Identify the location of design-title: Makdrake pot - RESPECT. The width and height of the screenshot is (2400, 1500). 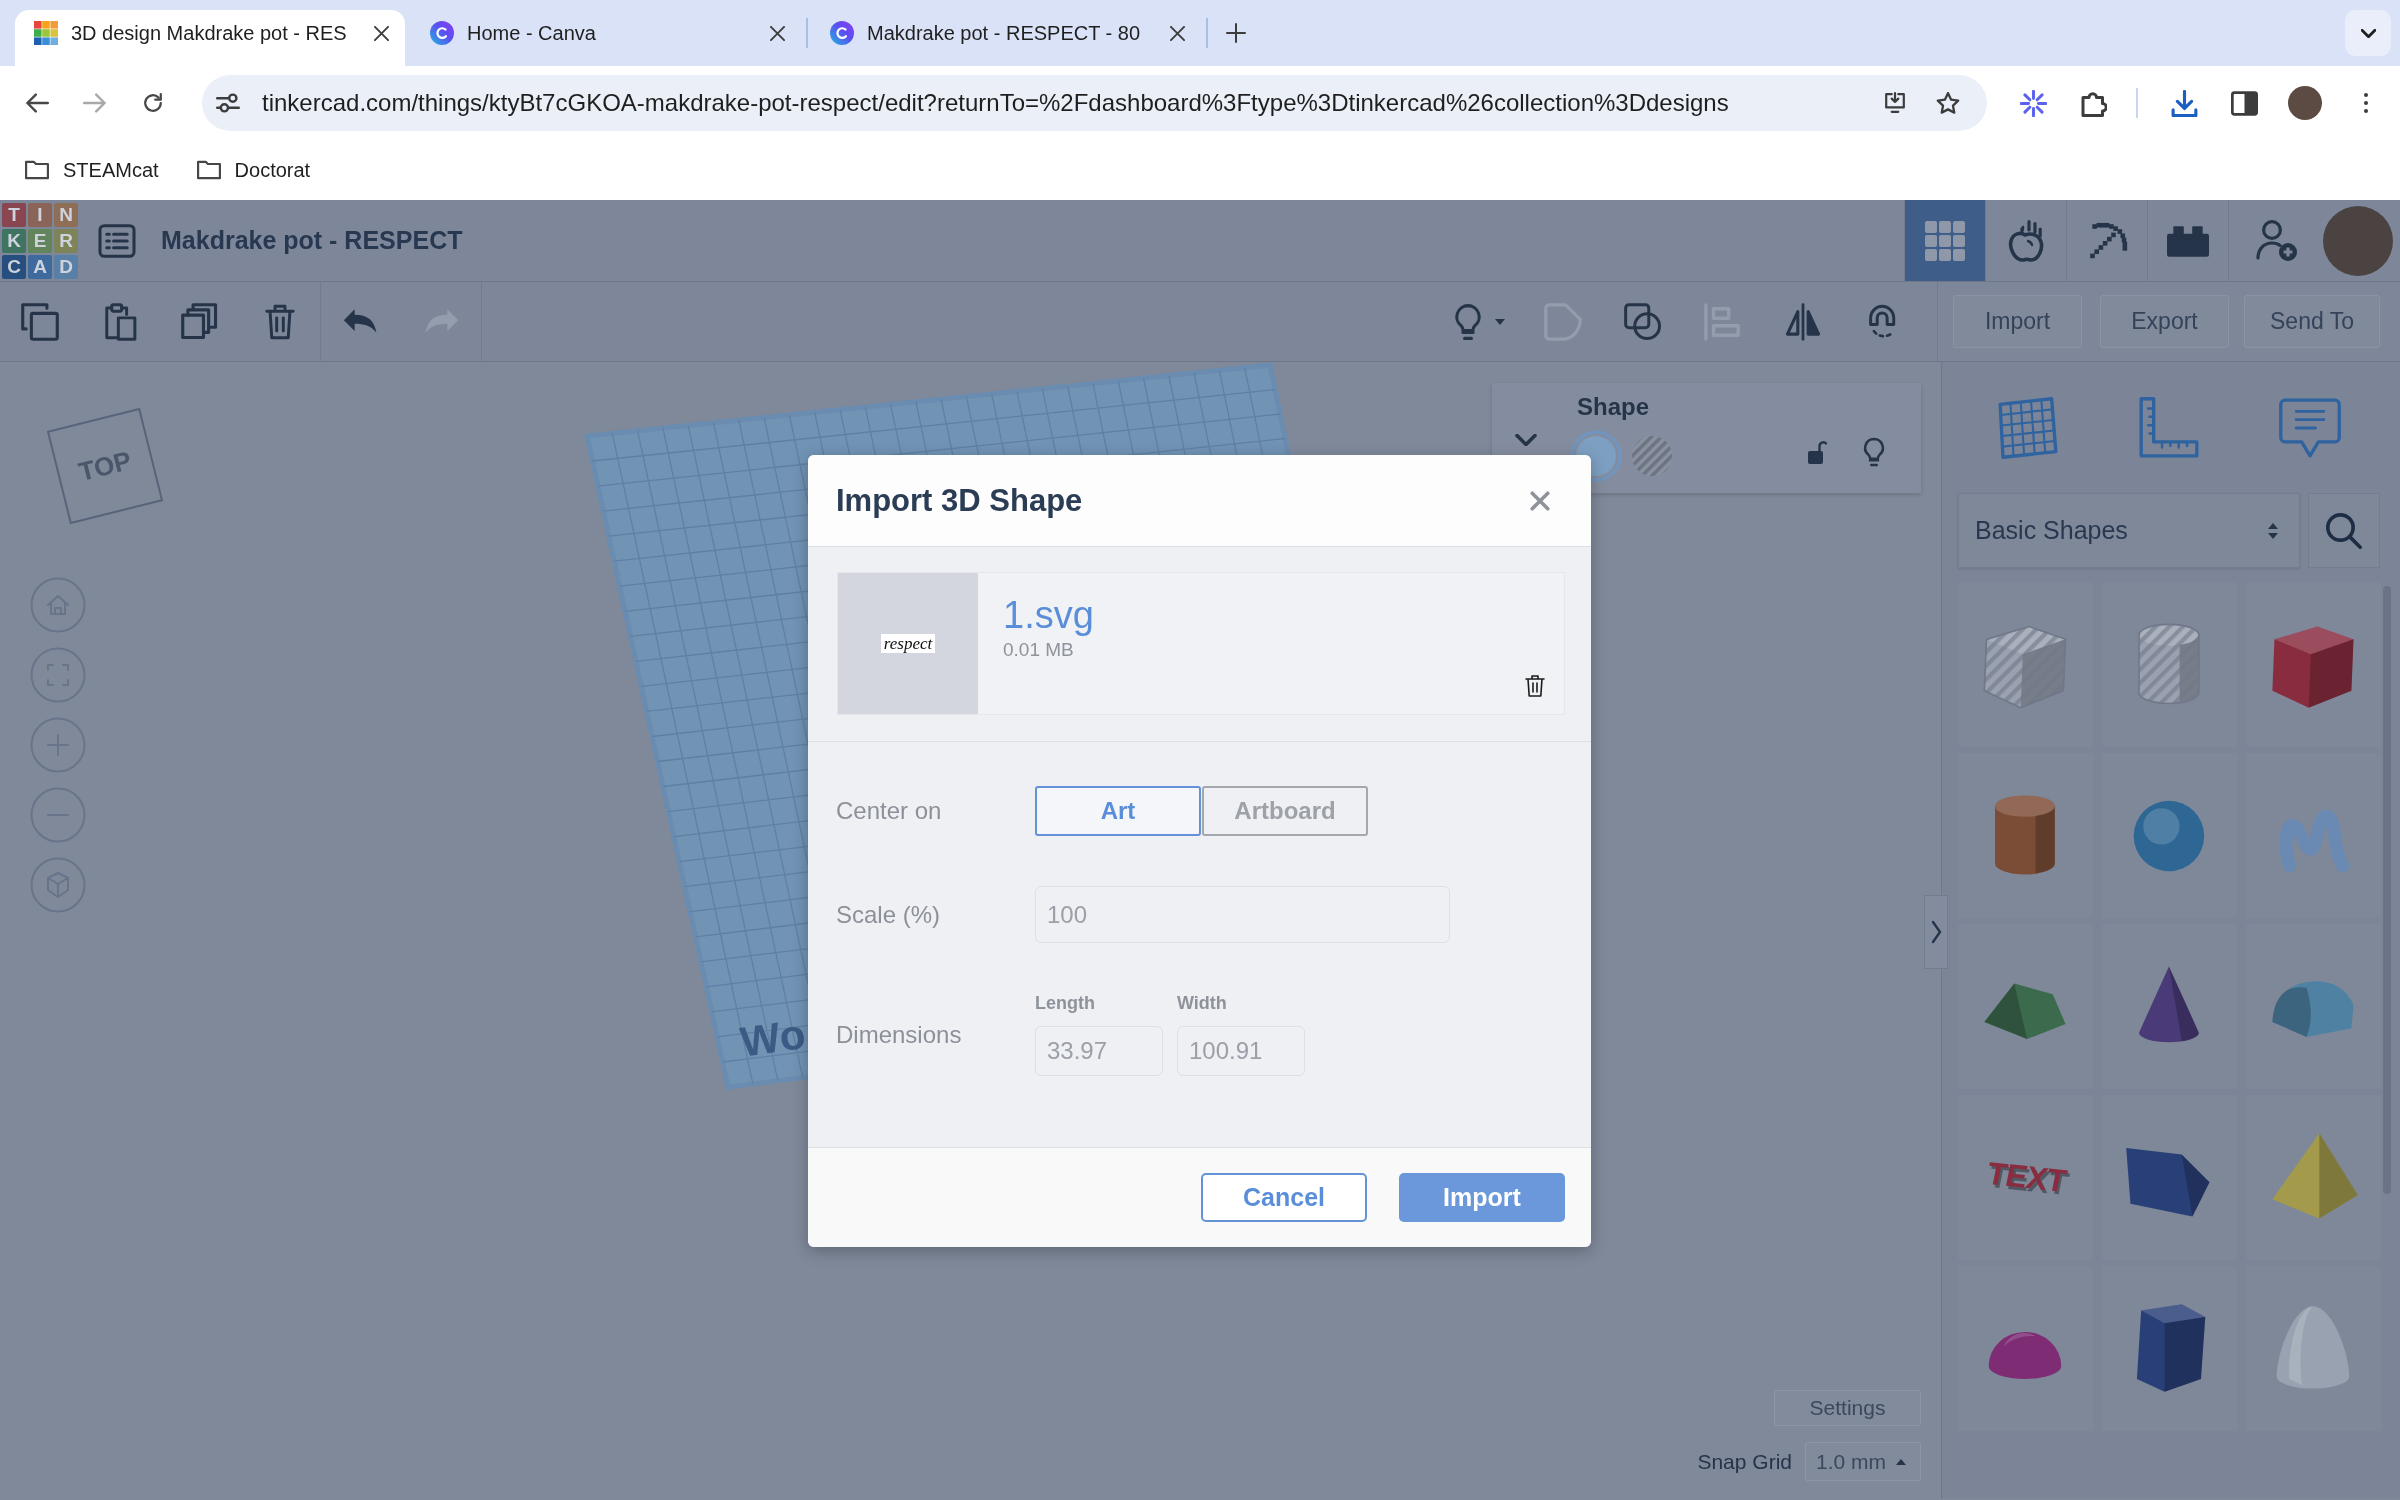
(312, 240).